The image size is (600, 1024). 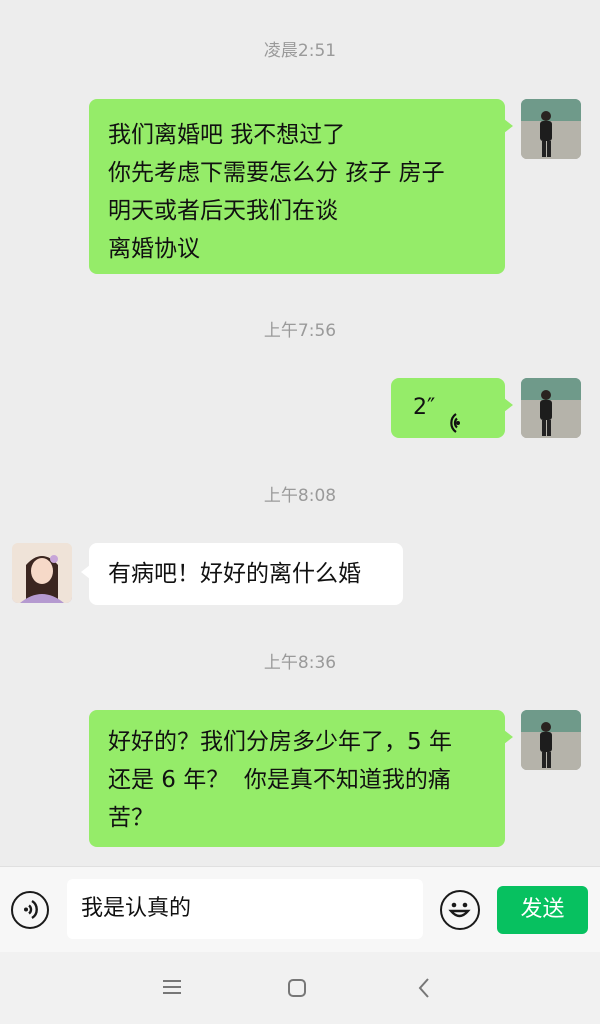 What do you see at coordinates (300, 331) in the screenshot?
I see `timestamp: 上午7:56` at bounding box center [300, 331].